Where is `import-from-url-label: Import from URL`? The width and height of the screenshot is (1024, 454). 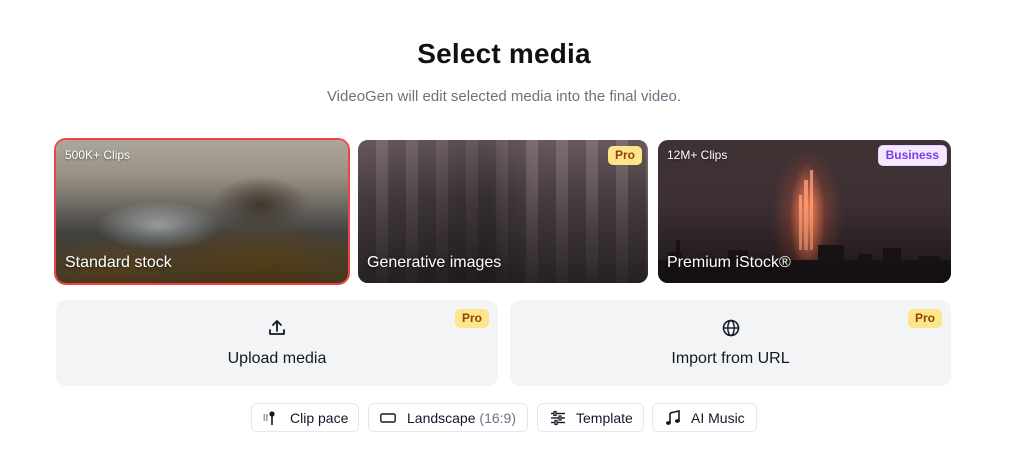
import-from-url-label: Import from URL is located at coordinates (730, 358).